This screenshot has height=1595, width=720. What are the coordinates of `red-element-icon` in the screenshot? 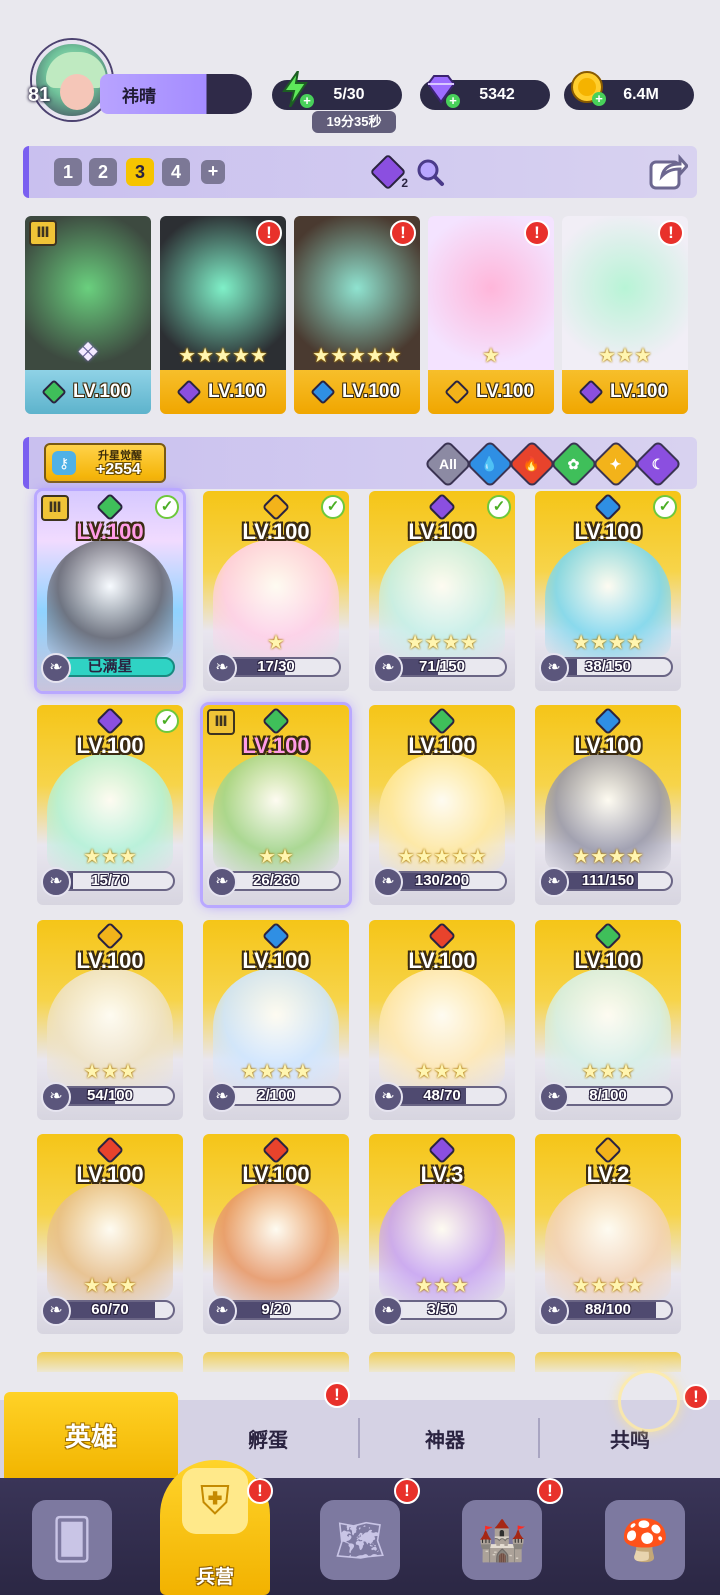 It's located at (442, 936).